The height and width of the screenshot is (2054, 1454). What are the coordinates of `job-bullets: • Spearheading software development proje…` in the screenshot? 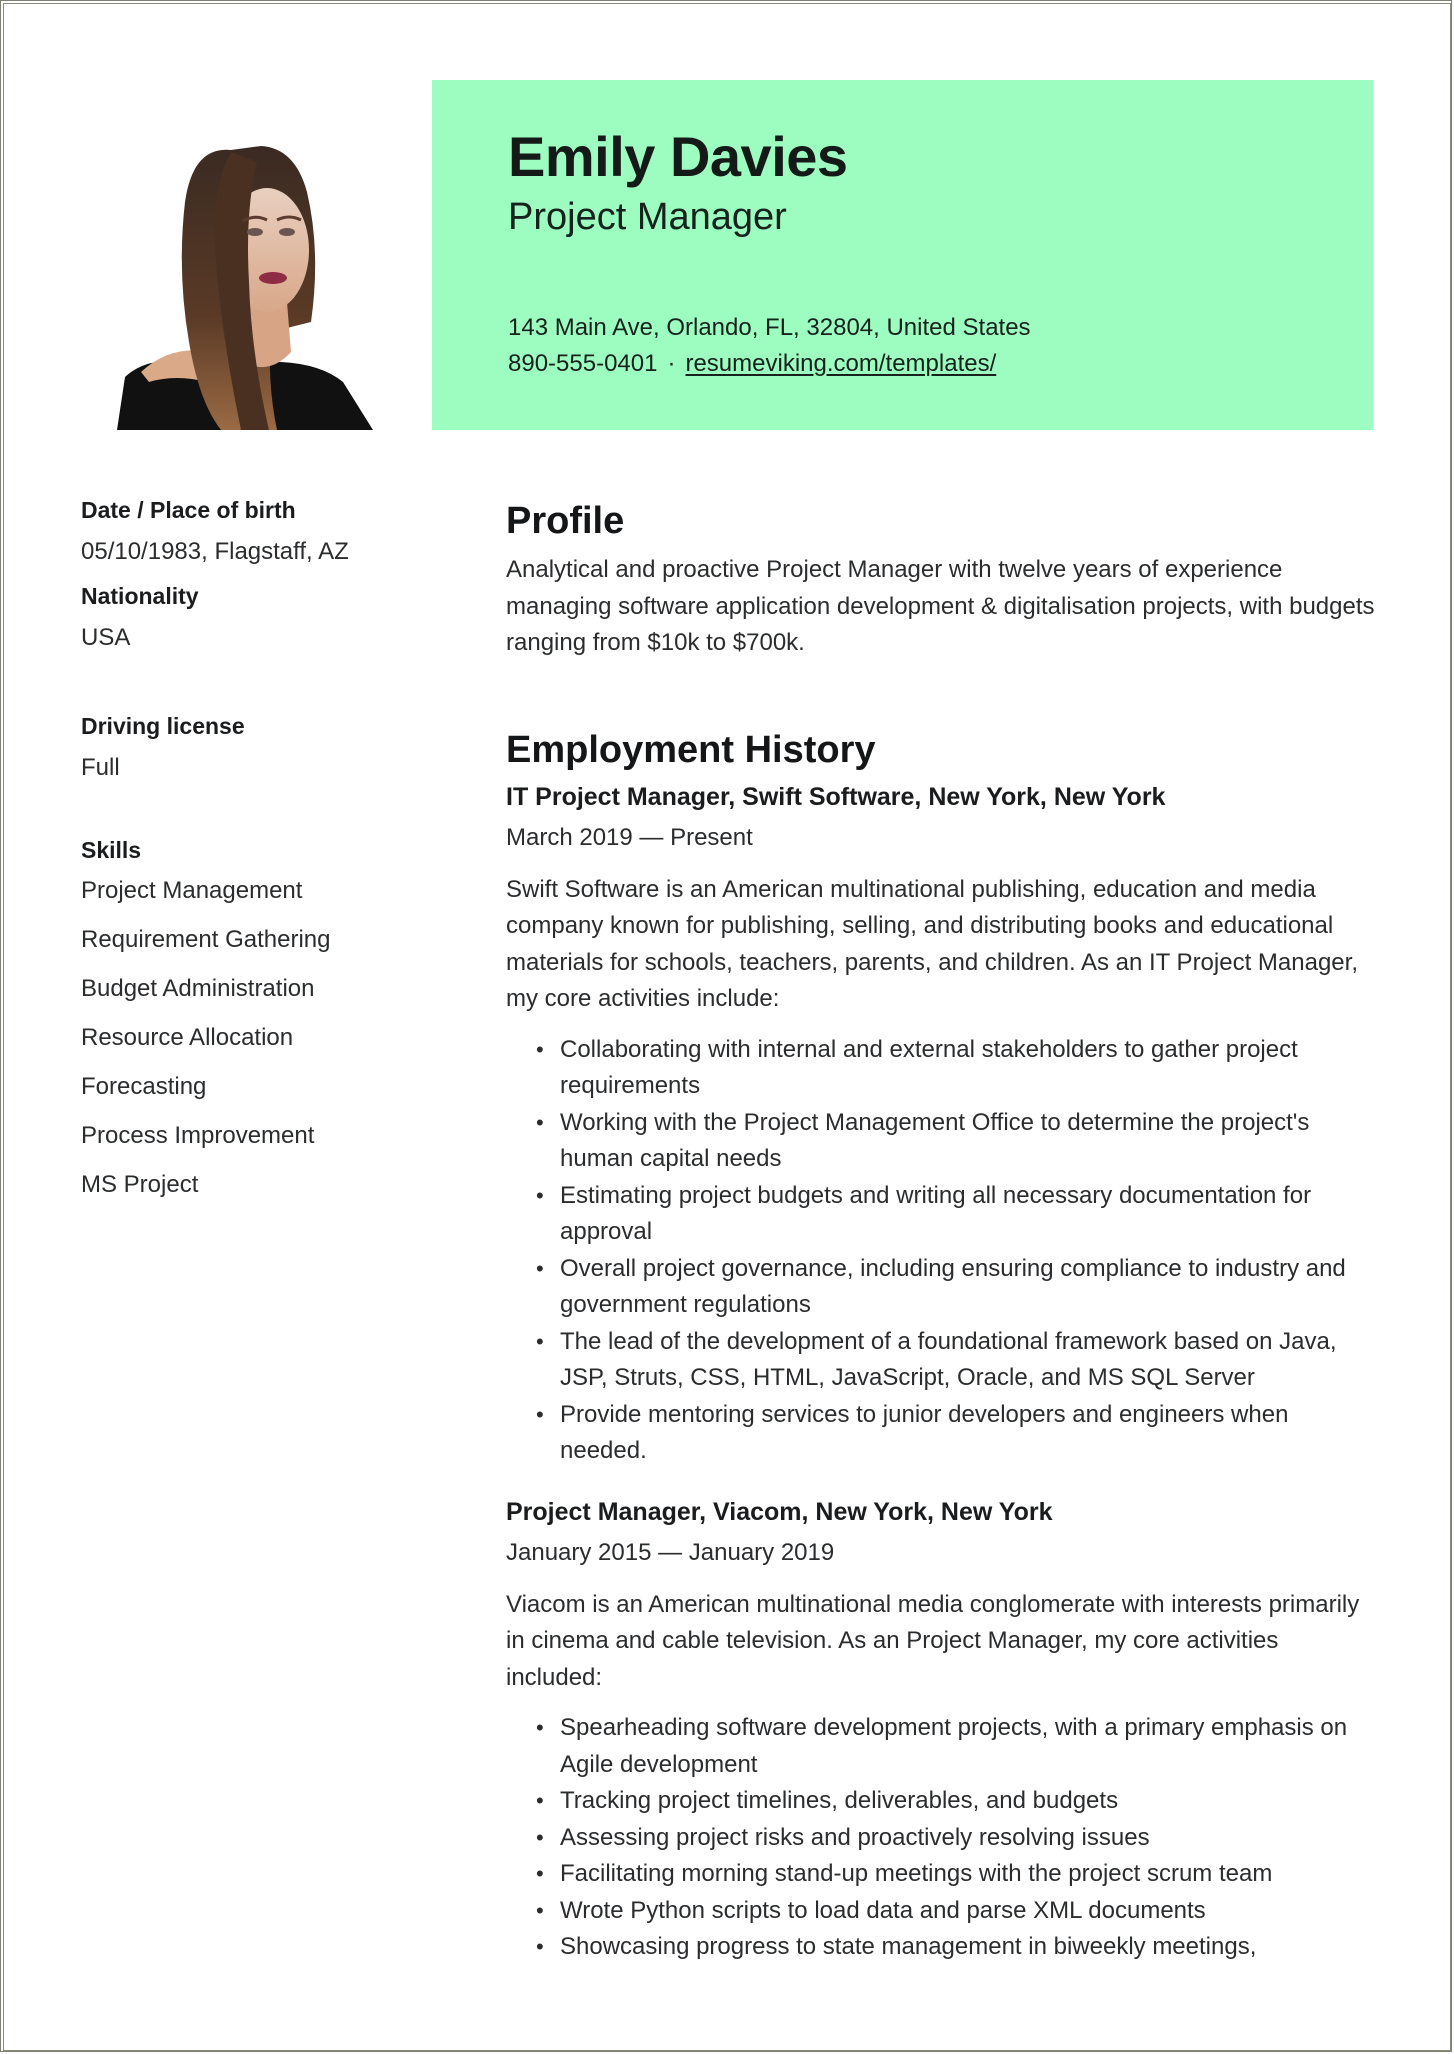 It's located at (941, 1838).